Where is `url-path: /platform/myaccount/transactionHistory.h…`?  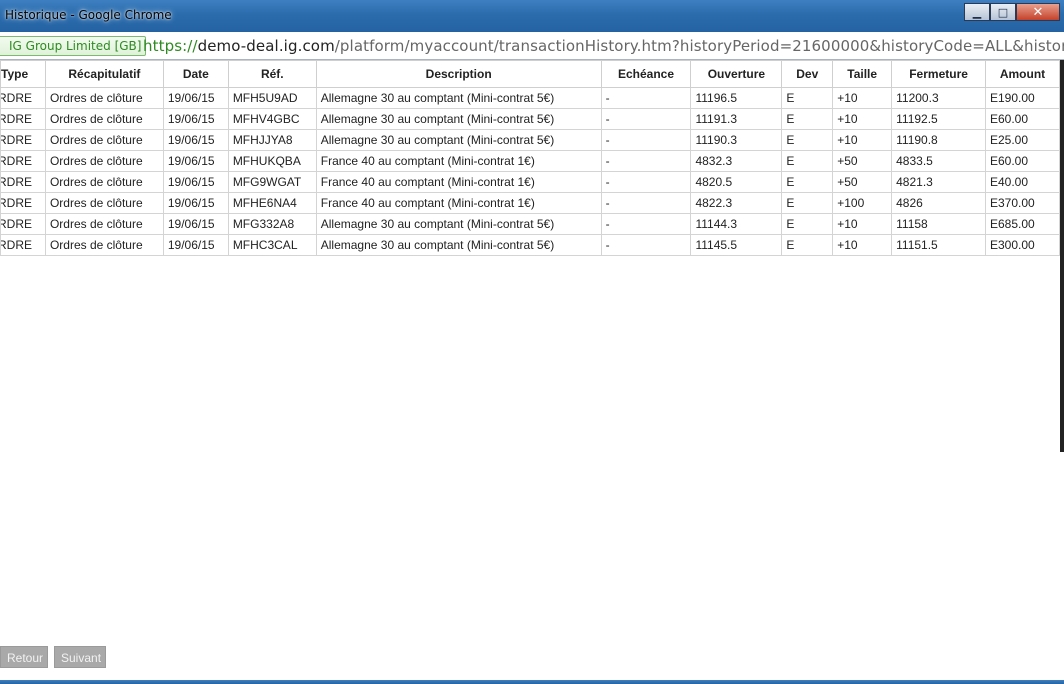 url-path: /platform/myaccount/transactionHistory.h… is located at coordinates (699, 46).